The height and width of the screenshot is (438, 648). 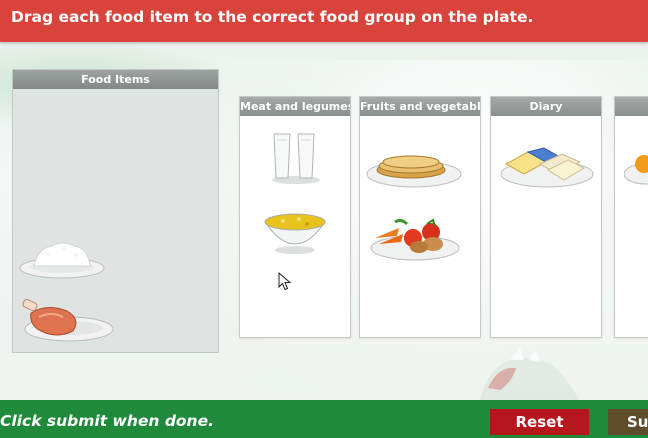 What do you see at coordinates (631, 217) in the screenshot?
I see `food-group-partial` at bounding box center [631, 217].